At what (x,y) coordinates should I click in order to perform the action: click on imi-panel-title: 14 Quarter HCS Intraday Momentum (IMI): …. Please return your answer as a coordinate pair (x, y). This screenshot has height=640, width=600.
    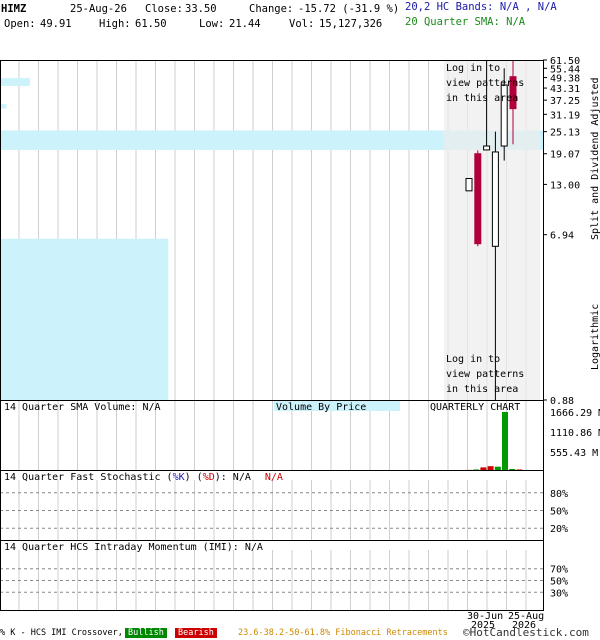
    Looking at the image, I should click on (133, 547).